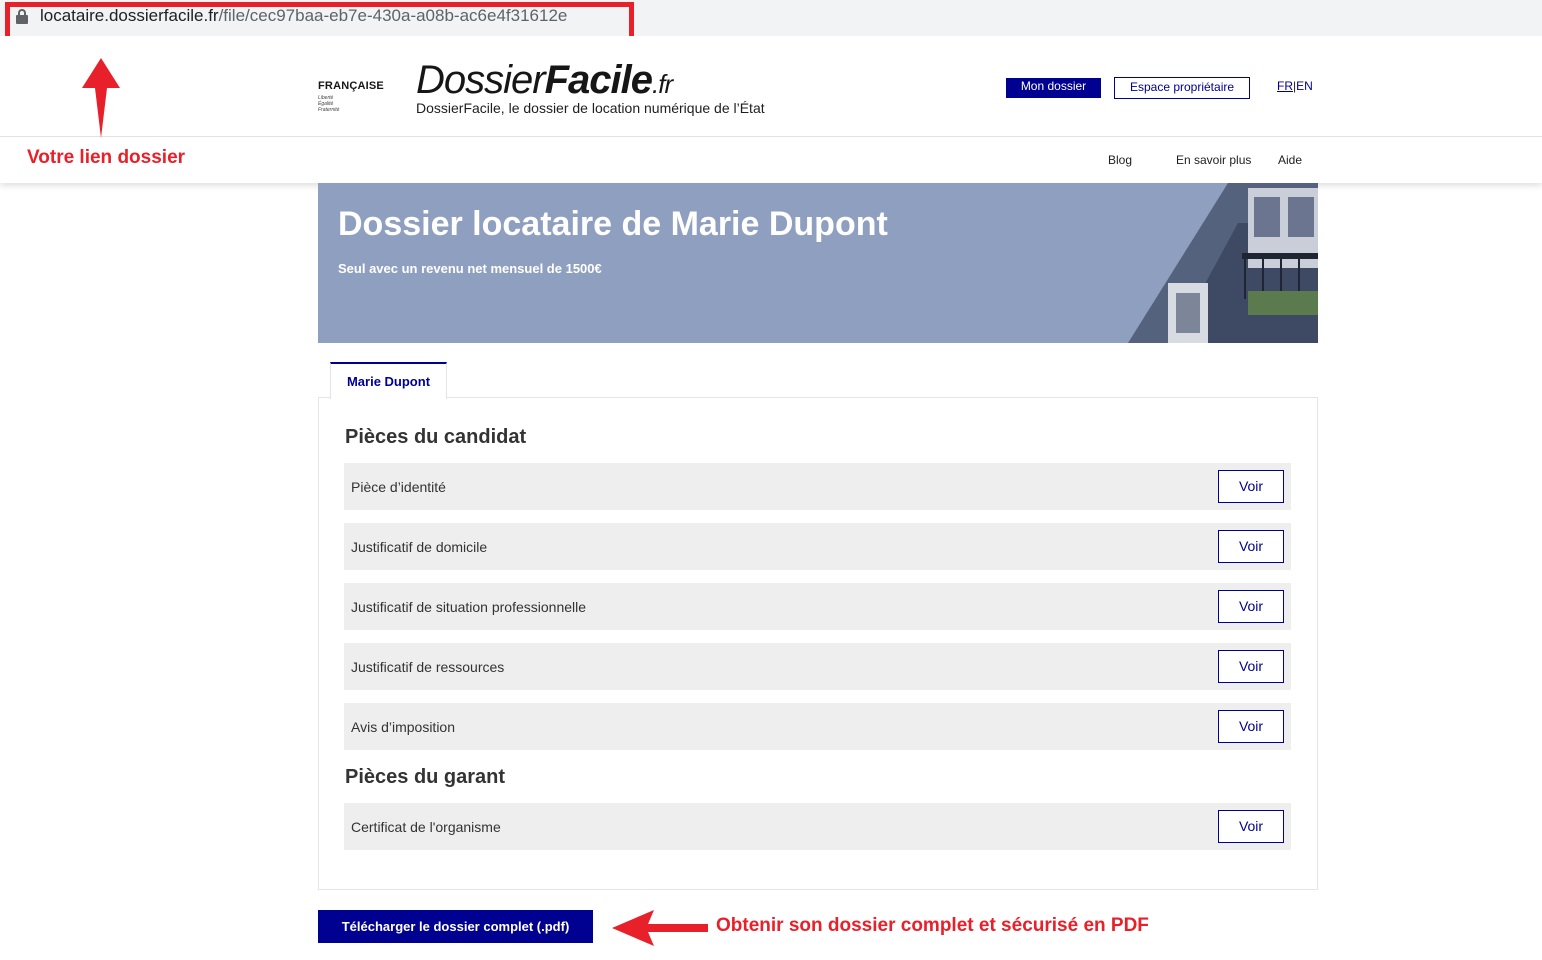  Describe the element at coordinates (817, 826) in the screenshot. I see `document-row: Certificat de l'organisme Voir` at that location.